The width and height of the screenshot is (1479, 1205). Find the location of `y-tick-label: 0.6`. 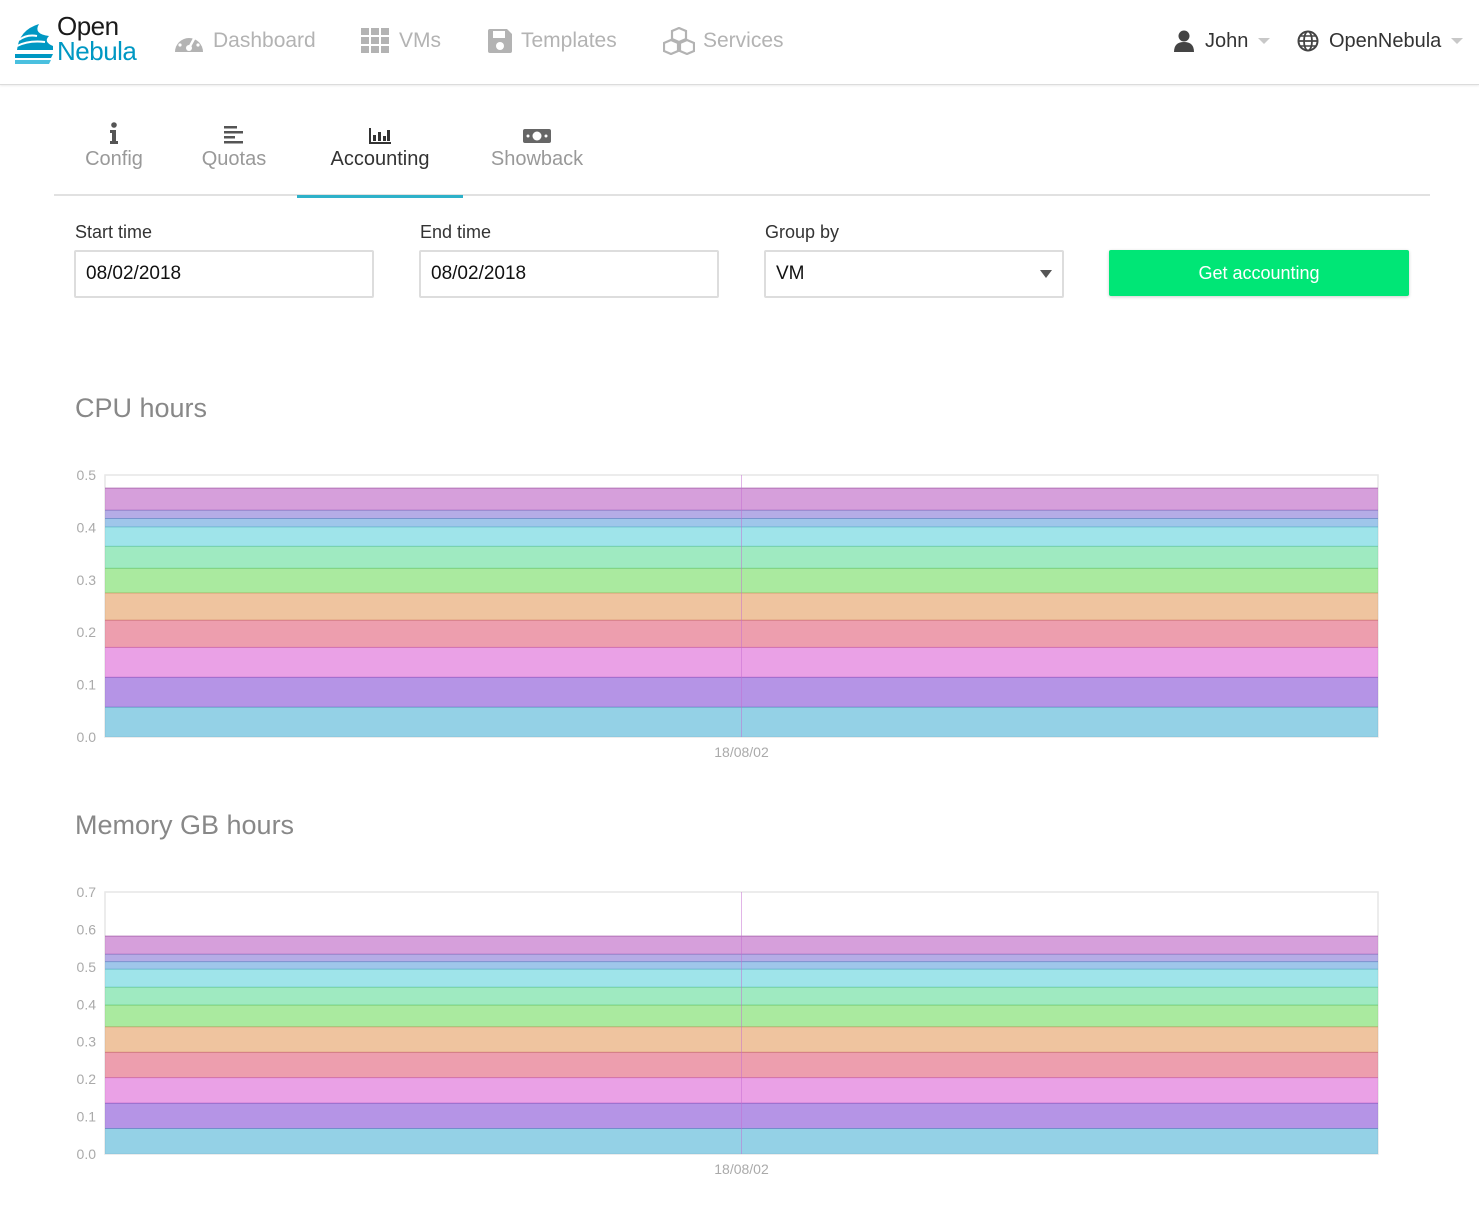

y-tick-label: 0.6 is located at coordinates (87, 929).